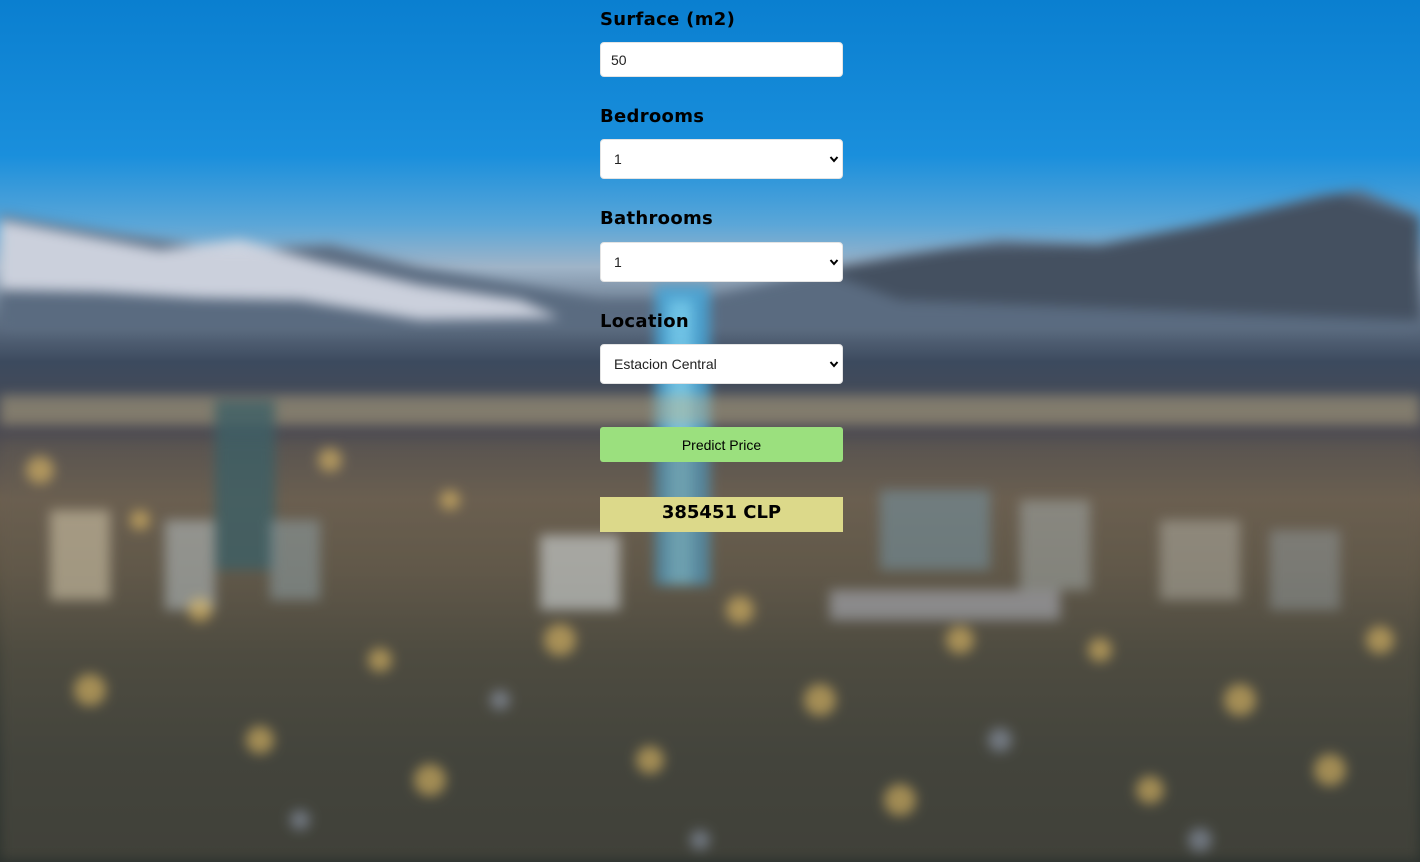 The height and width of the screenshot is (862, 1420). What do you see at coordinates (721, 364) in the screenshot?
I see `location-select: Estacion Central` at bounding box center [721, 364].